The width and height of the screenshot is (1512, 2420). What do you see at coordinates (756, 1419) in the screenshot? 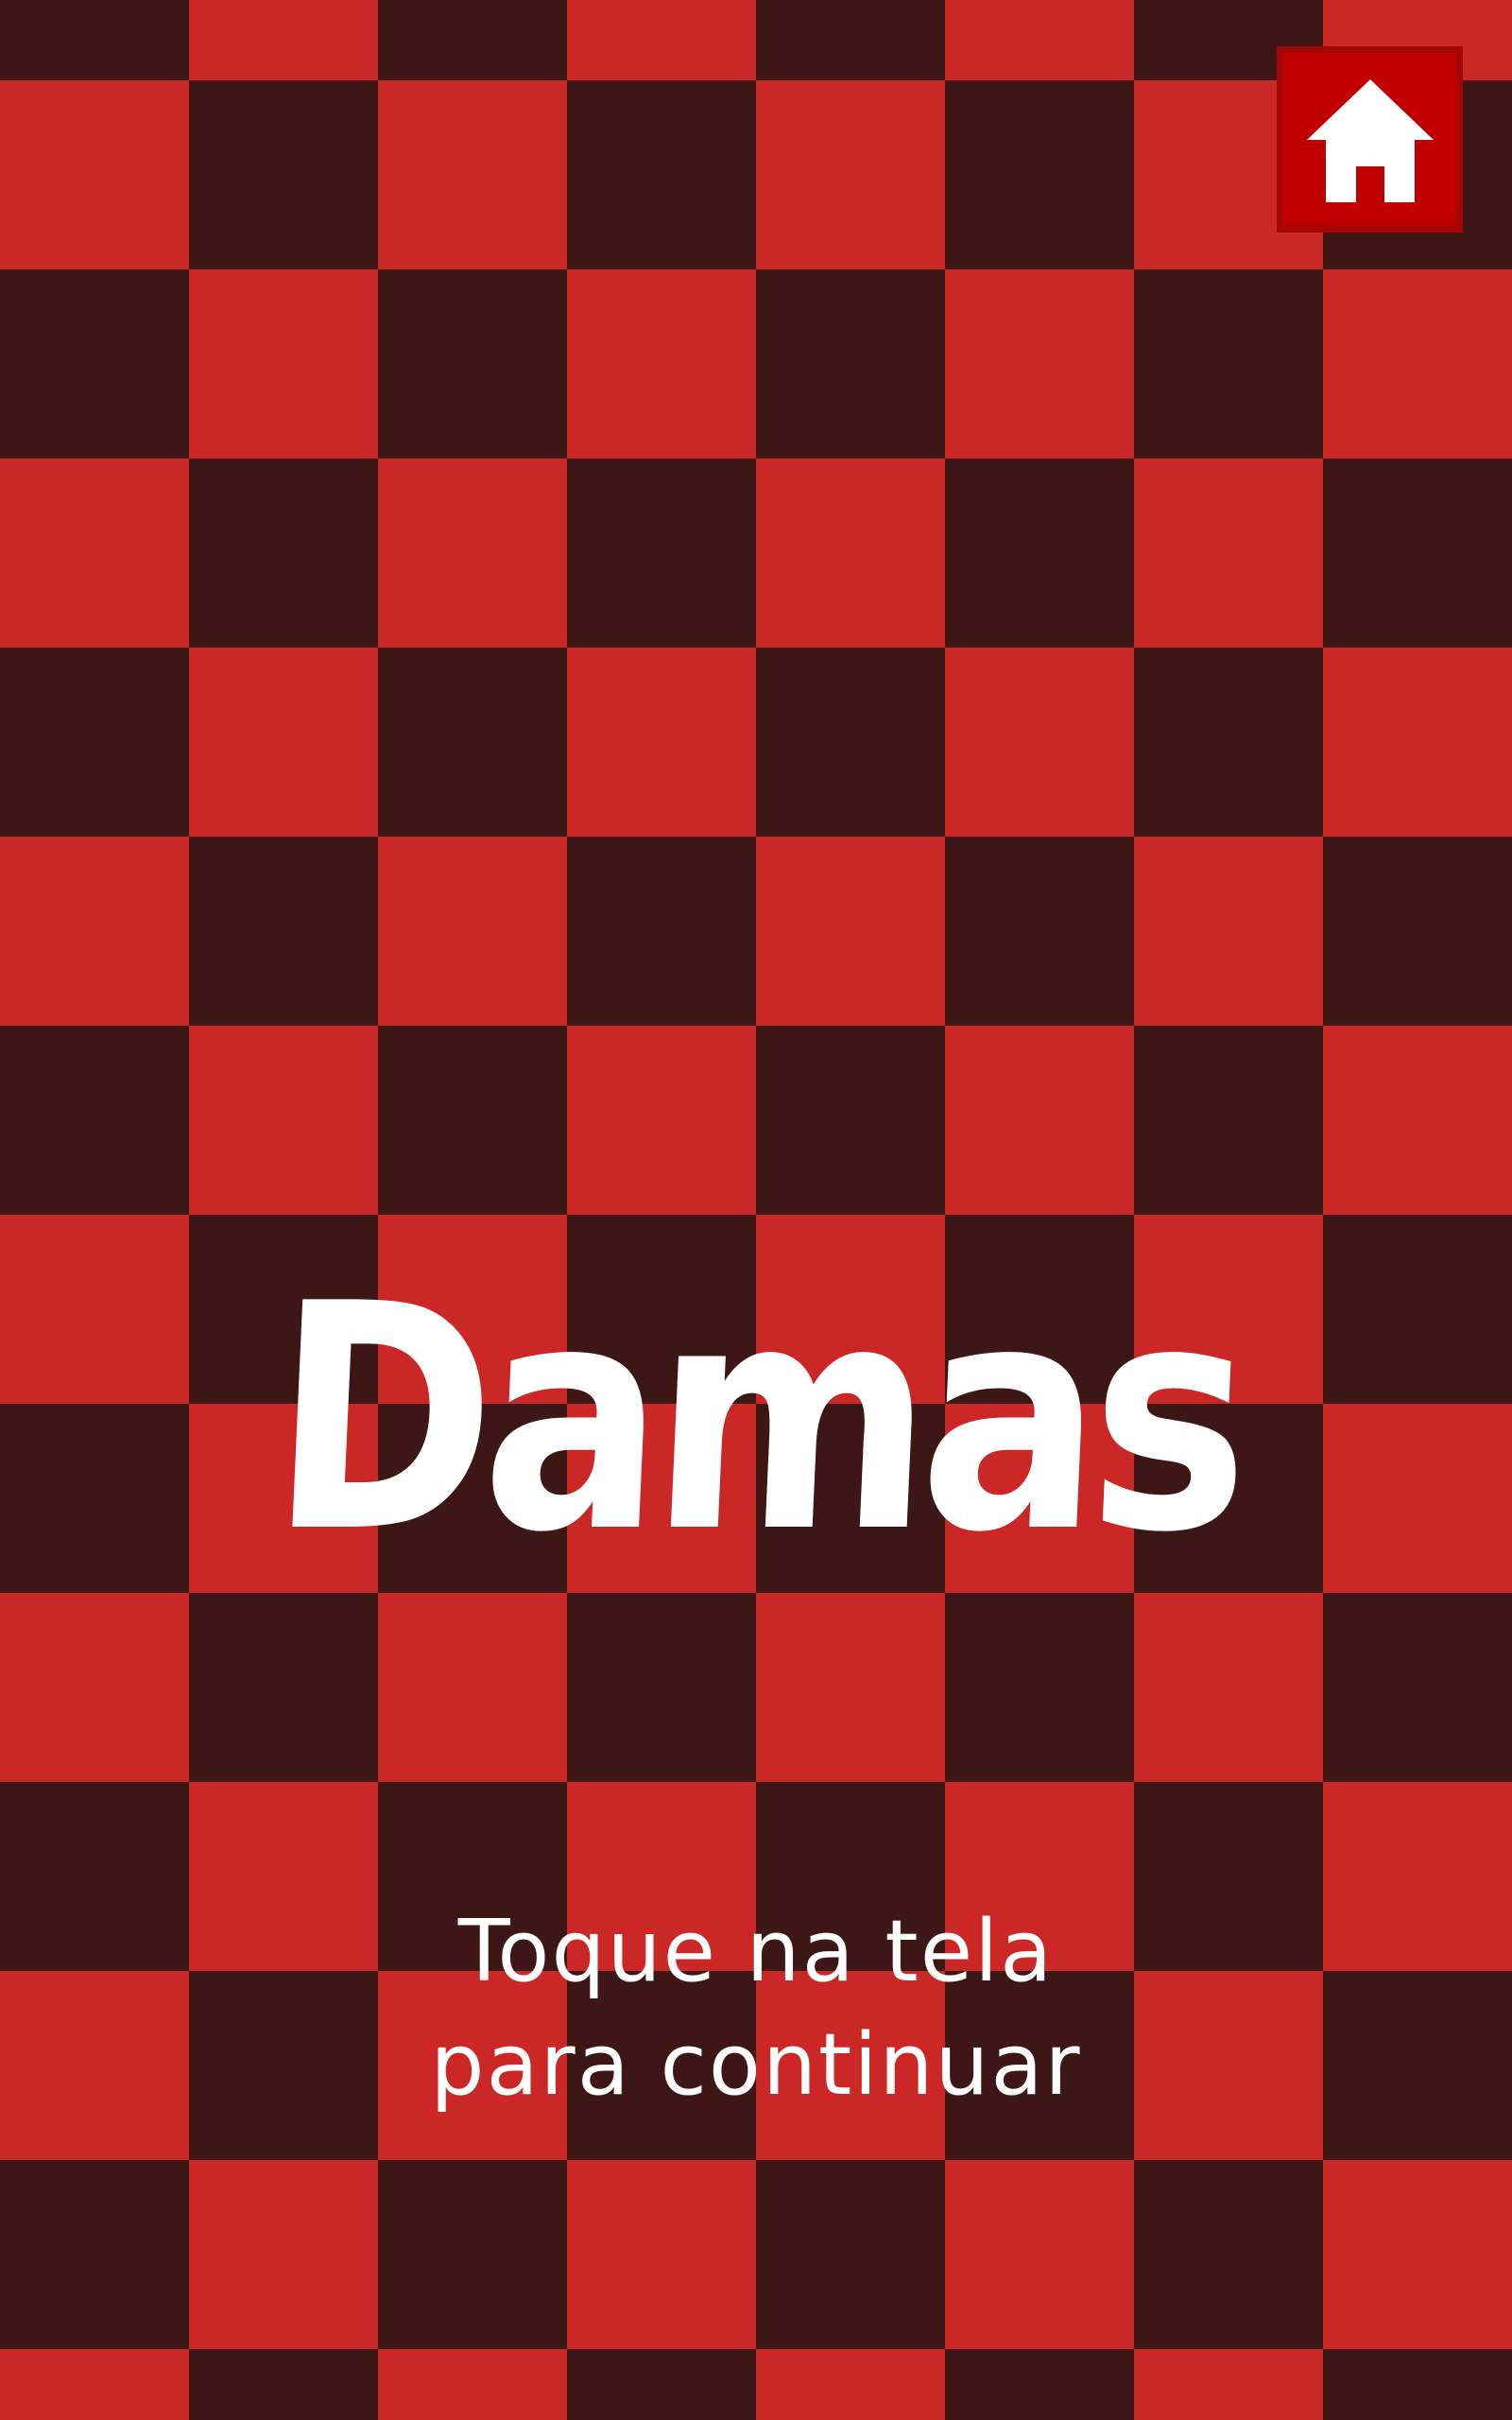
I see `game-title: Damas` at bounding box center [756, 1419].